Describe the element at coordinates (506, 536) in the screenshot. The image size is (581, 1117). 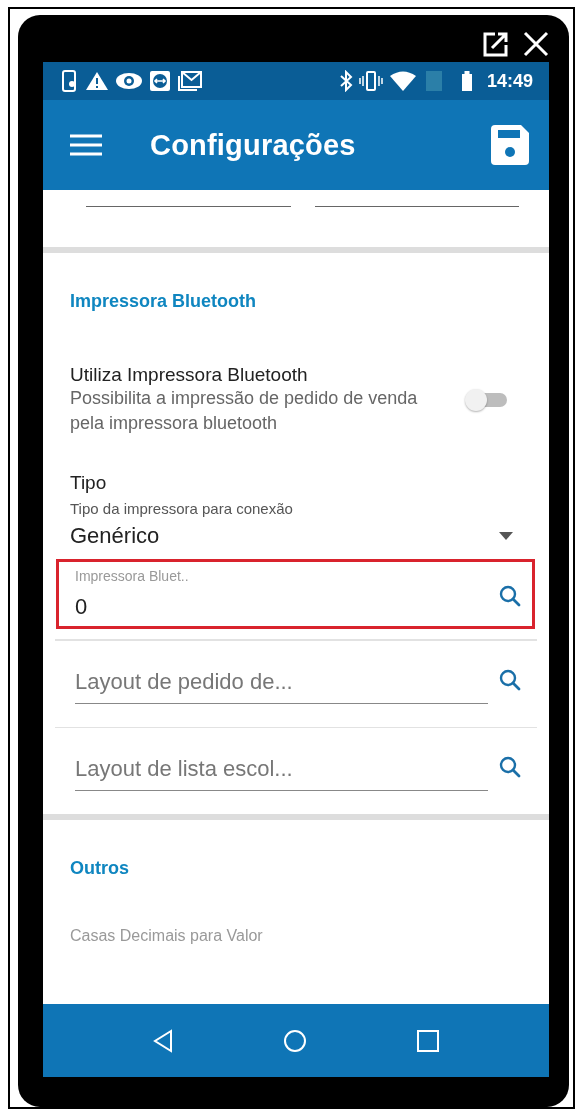
I see `dropdown-arrow-icon` at that location.